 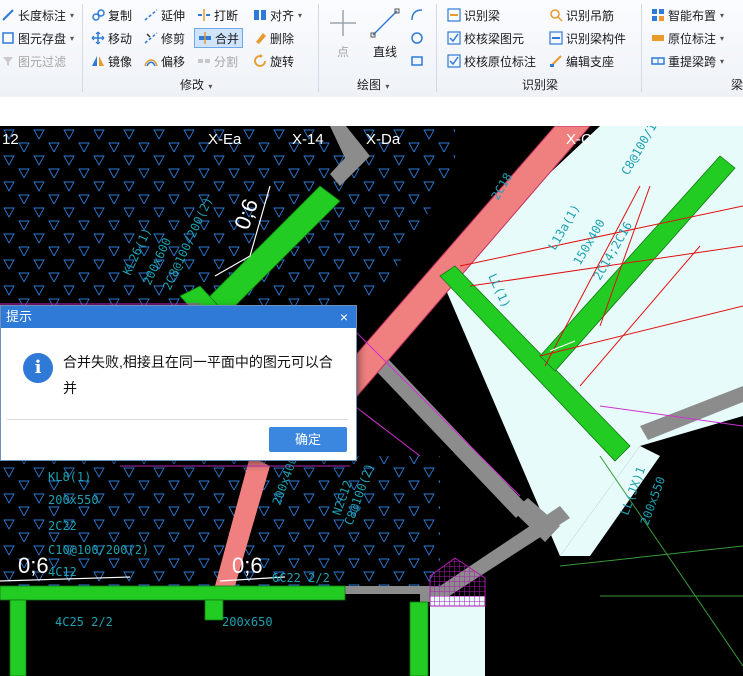 What do you see at coordinates (8, 15) in the screenshot?
I see `length-dim-icon` at bounding box center [8, 15].